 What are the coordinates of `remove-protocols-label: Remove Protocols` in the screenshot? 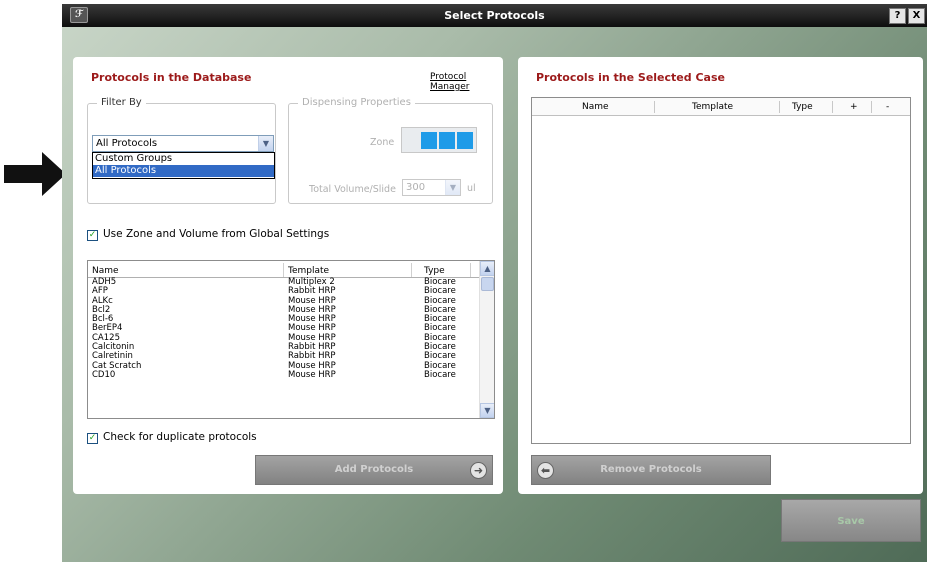 It's located at (651, 469).